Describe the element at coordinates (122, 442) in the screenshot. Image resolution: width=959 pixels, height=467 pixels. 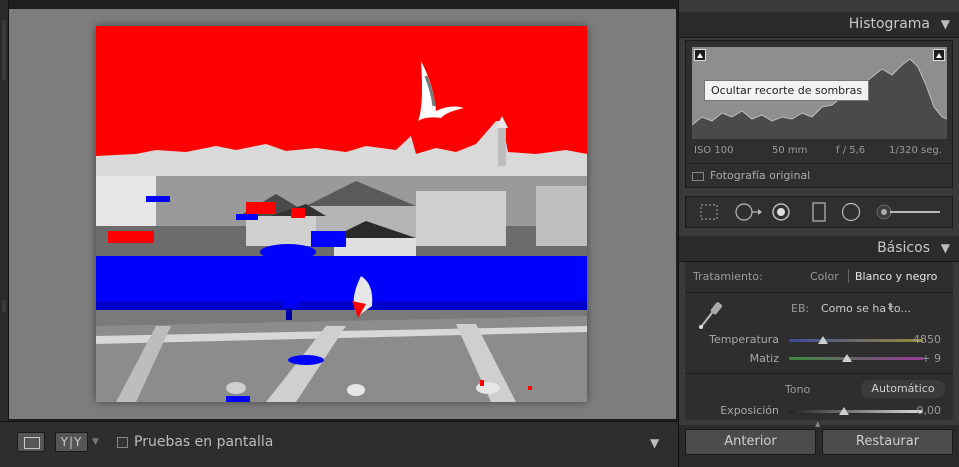
I see `soft-proof-checkbox` at that location.